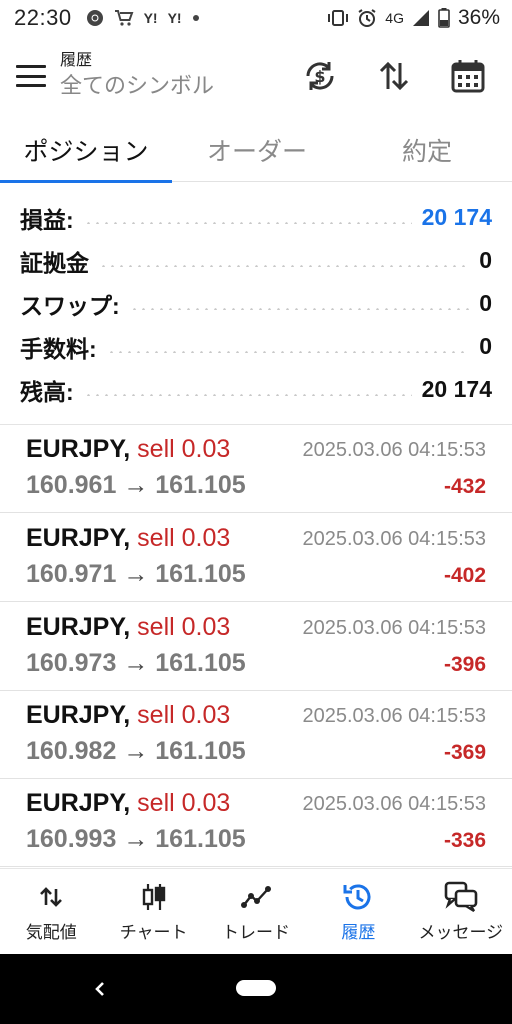 The image size is (512, 1024). Describe the element at coordinates (54, 262) in the screenshot. I see `summary-label: 証拠金` at that location.